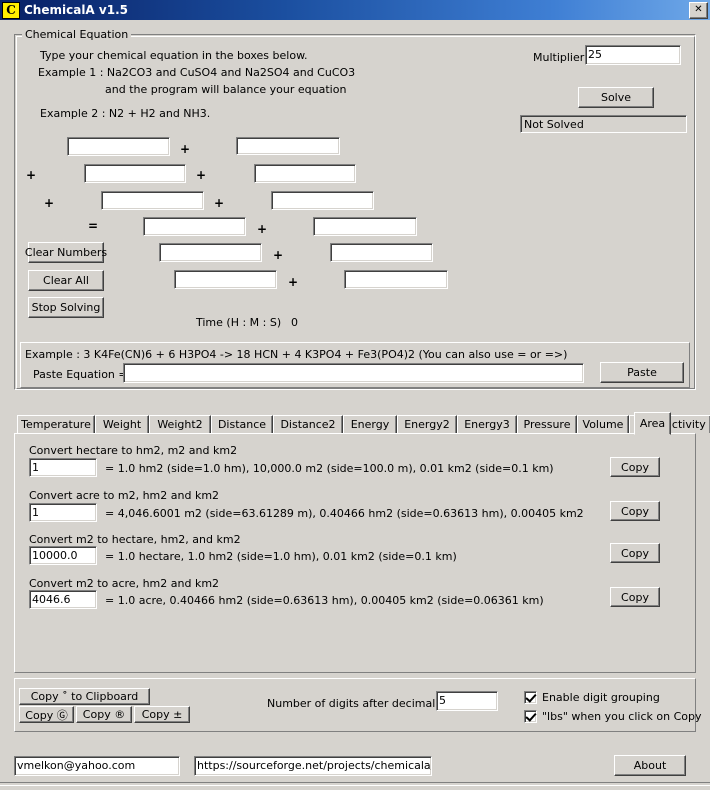 Image resolution: width=710 pixels, height=790 pixels. Describe the element at coordinates (180, 424) in the screenshot. I see `tab-weight2: Weight2` at that location.